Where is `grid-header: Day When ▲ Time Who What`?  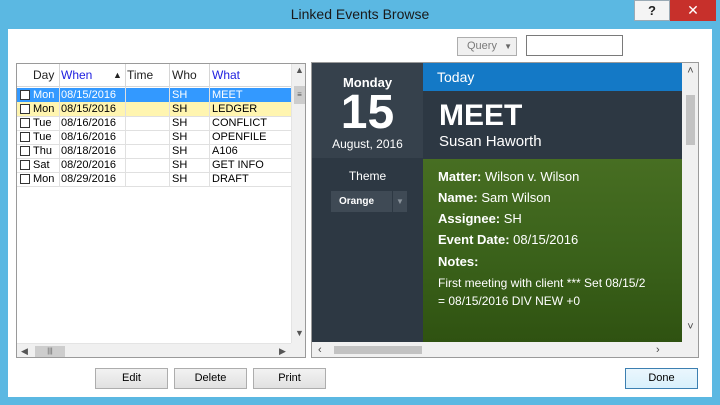
grid-header: Day When ▲ Time Who What is located at coordinates (154, 75).